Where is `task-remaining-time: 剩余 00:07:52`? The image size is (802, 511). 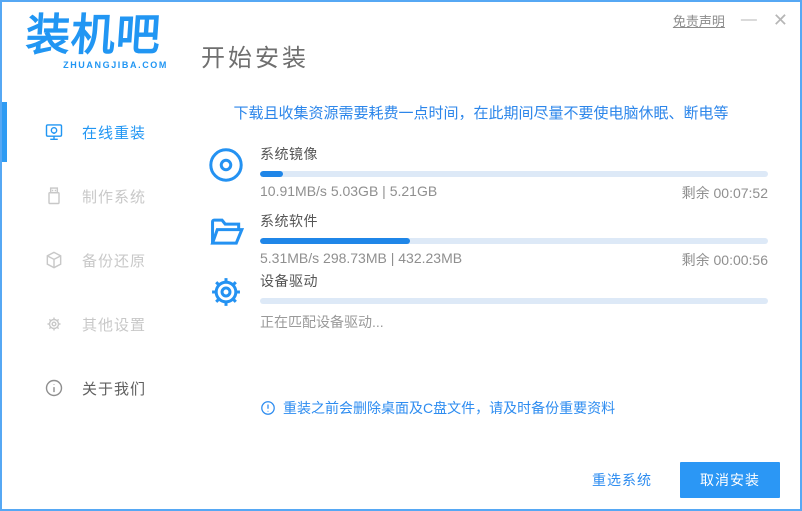 task-remaining-time: 剩余 00:07:52 is located at coordinates (724, 193).